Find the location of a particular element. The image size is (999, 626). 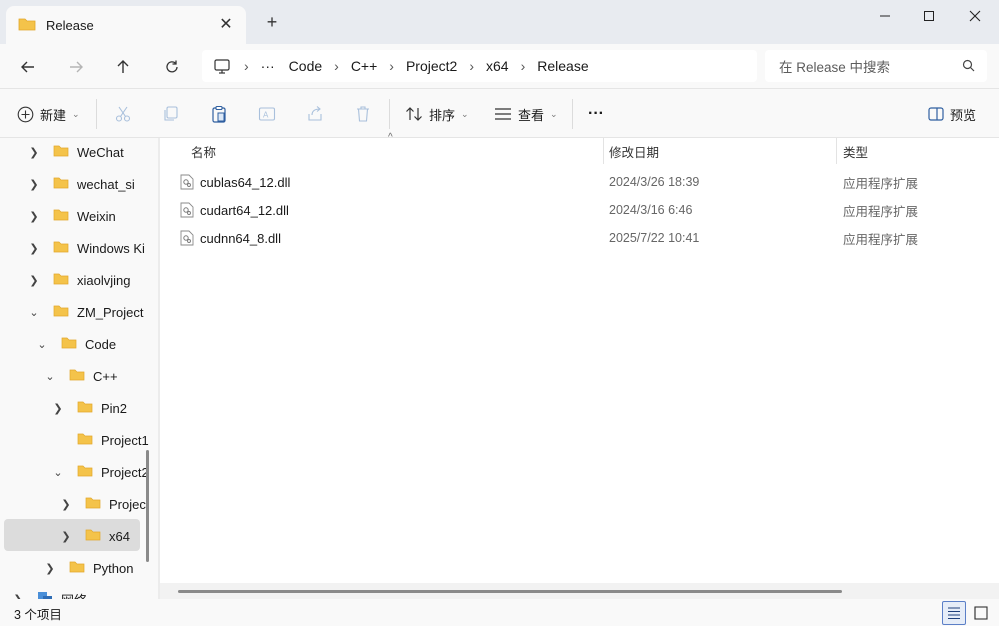

sort-button: 排序 ⌄ is located at coordinates (437, 114).